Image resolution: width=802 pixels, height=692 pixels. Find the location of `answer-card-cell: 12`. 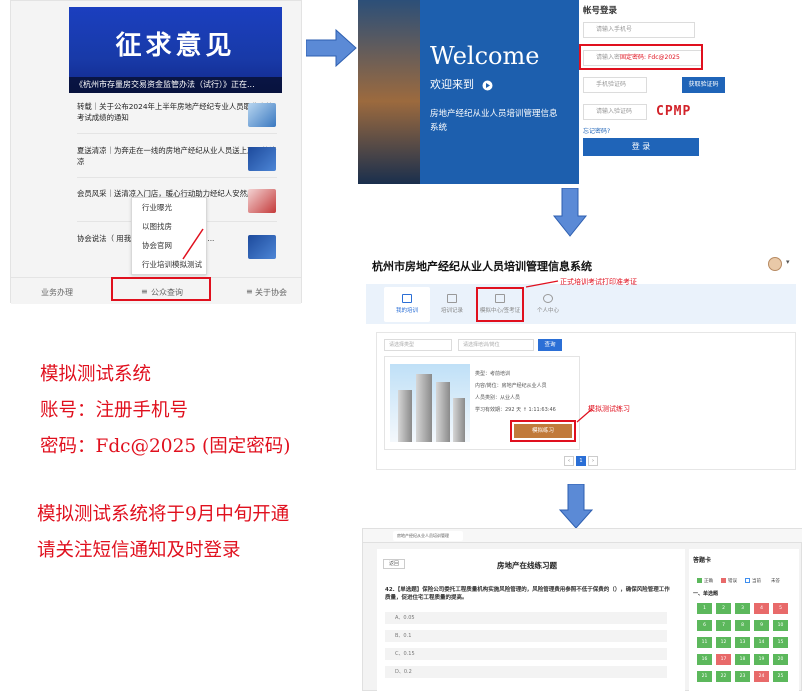

answer-card-cell: 12 is located at coordinates (723, 642).